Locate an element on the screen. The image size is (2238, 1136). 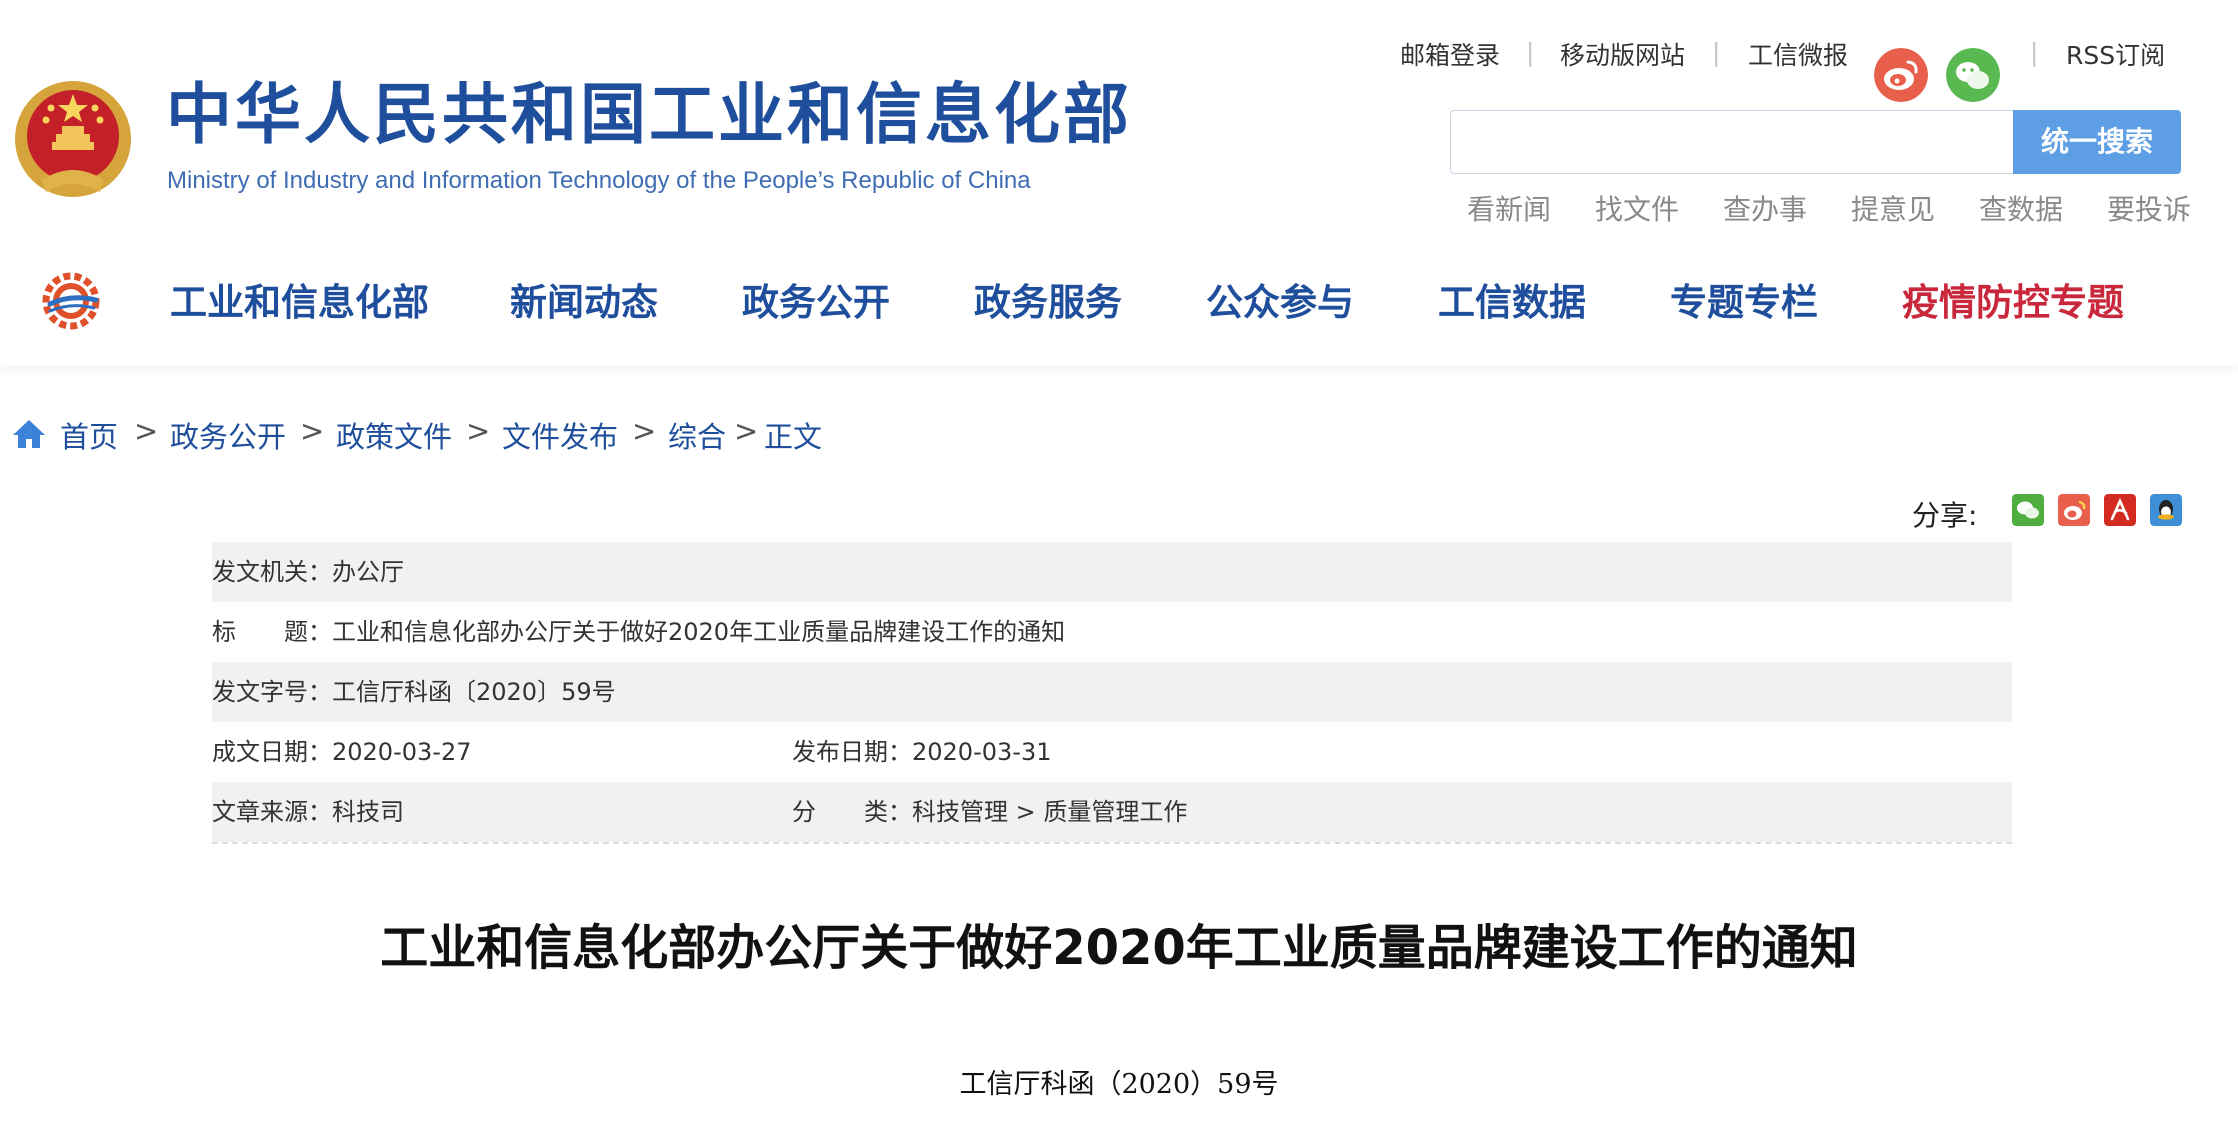
meta-row-doc-number: 发文字号：工信厅科函〔2020〕59号 is located at coordinates (1112, 692).